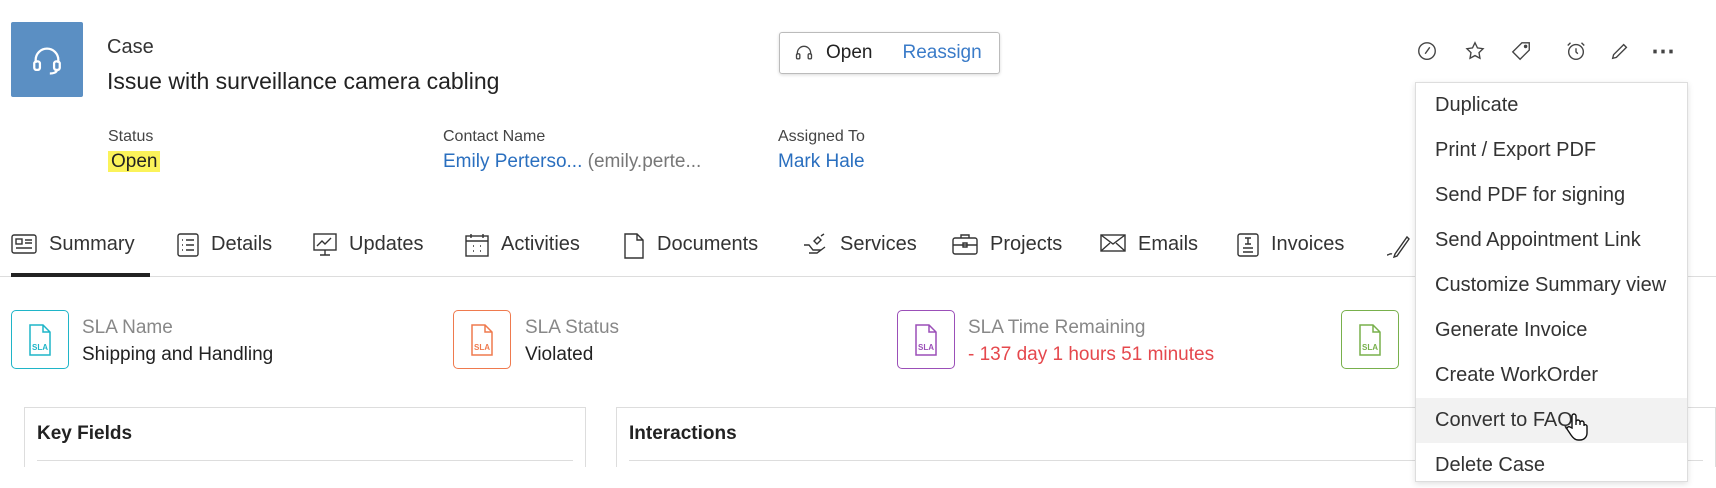  What do you see at coordinates (821, 161) in the screenshot?
I see `assigned-link: Mark Hale` at bounding box center [821, 161].